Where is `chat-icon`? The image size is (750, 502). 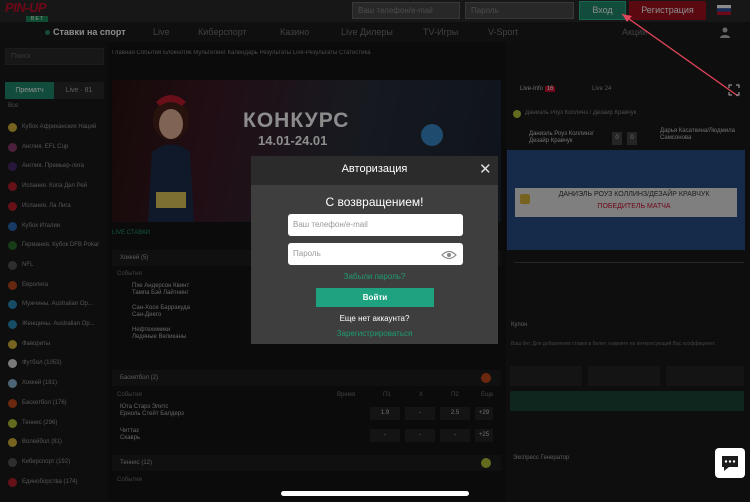 chat-icon is located at coordinates (730, 463).